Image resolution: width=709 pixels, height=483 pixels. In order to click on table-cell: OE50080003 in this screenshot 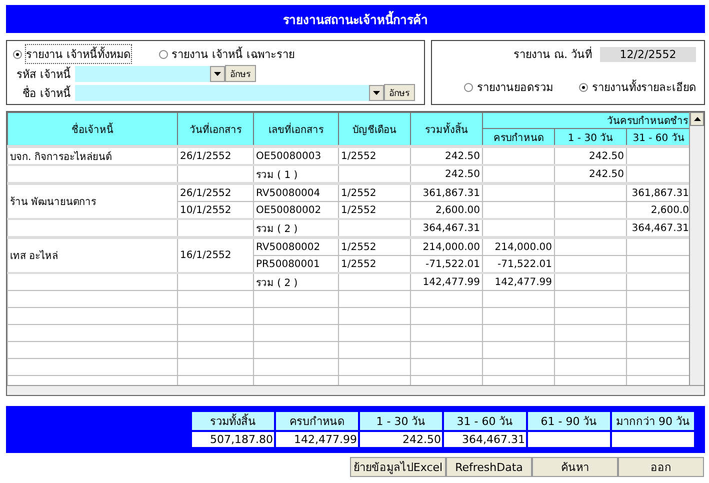, I will do `click(296, 155)`.